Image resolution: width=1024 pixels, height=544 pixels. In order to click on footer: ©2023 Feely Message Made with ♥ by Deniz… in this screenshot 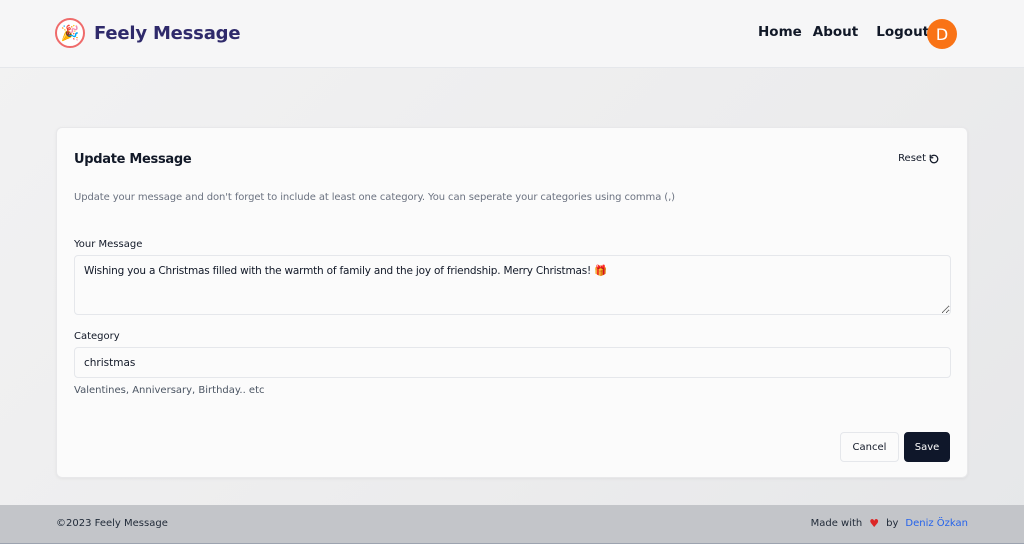, I will do `click(512, 524)`.